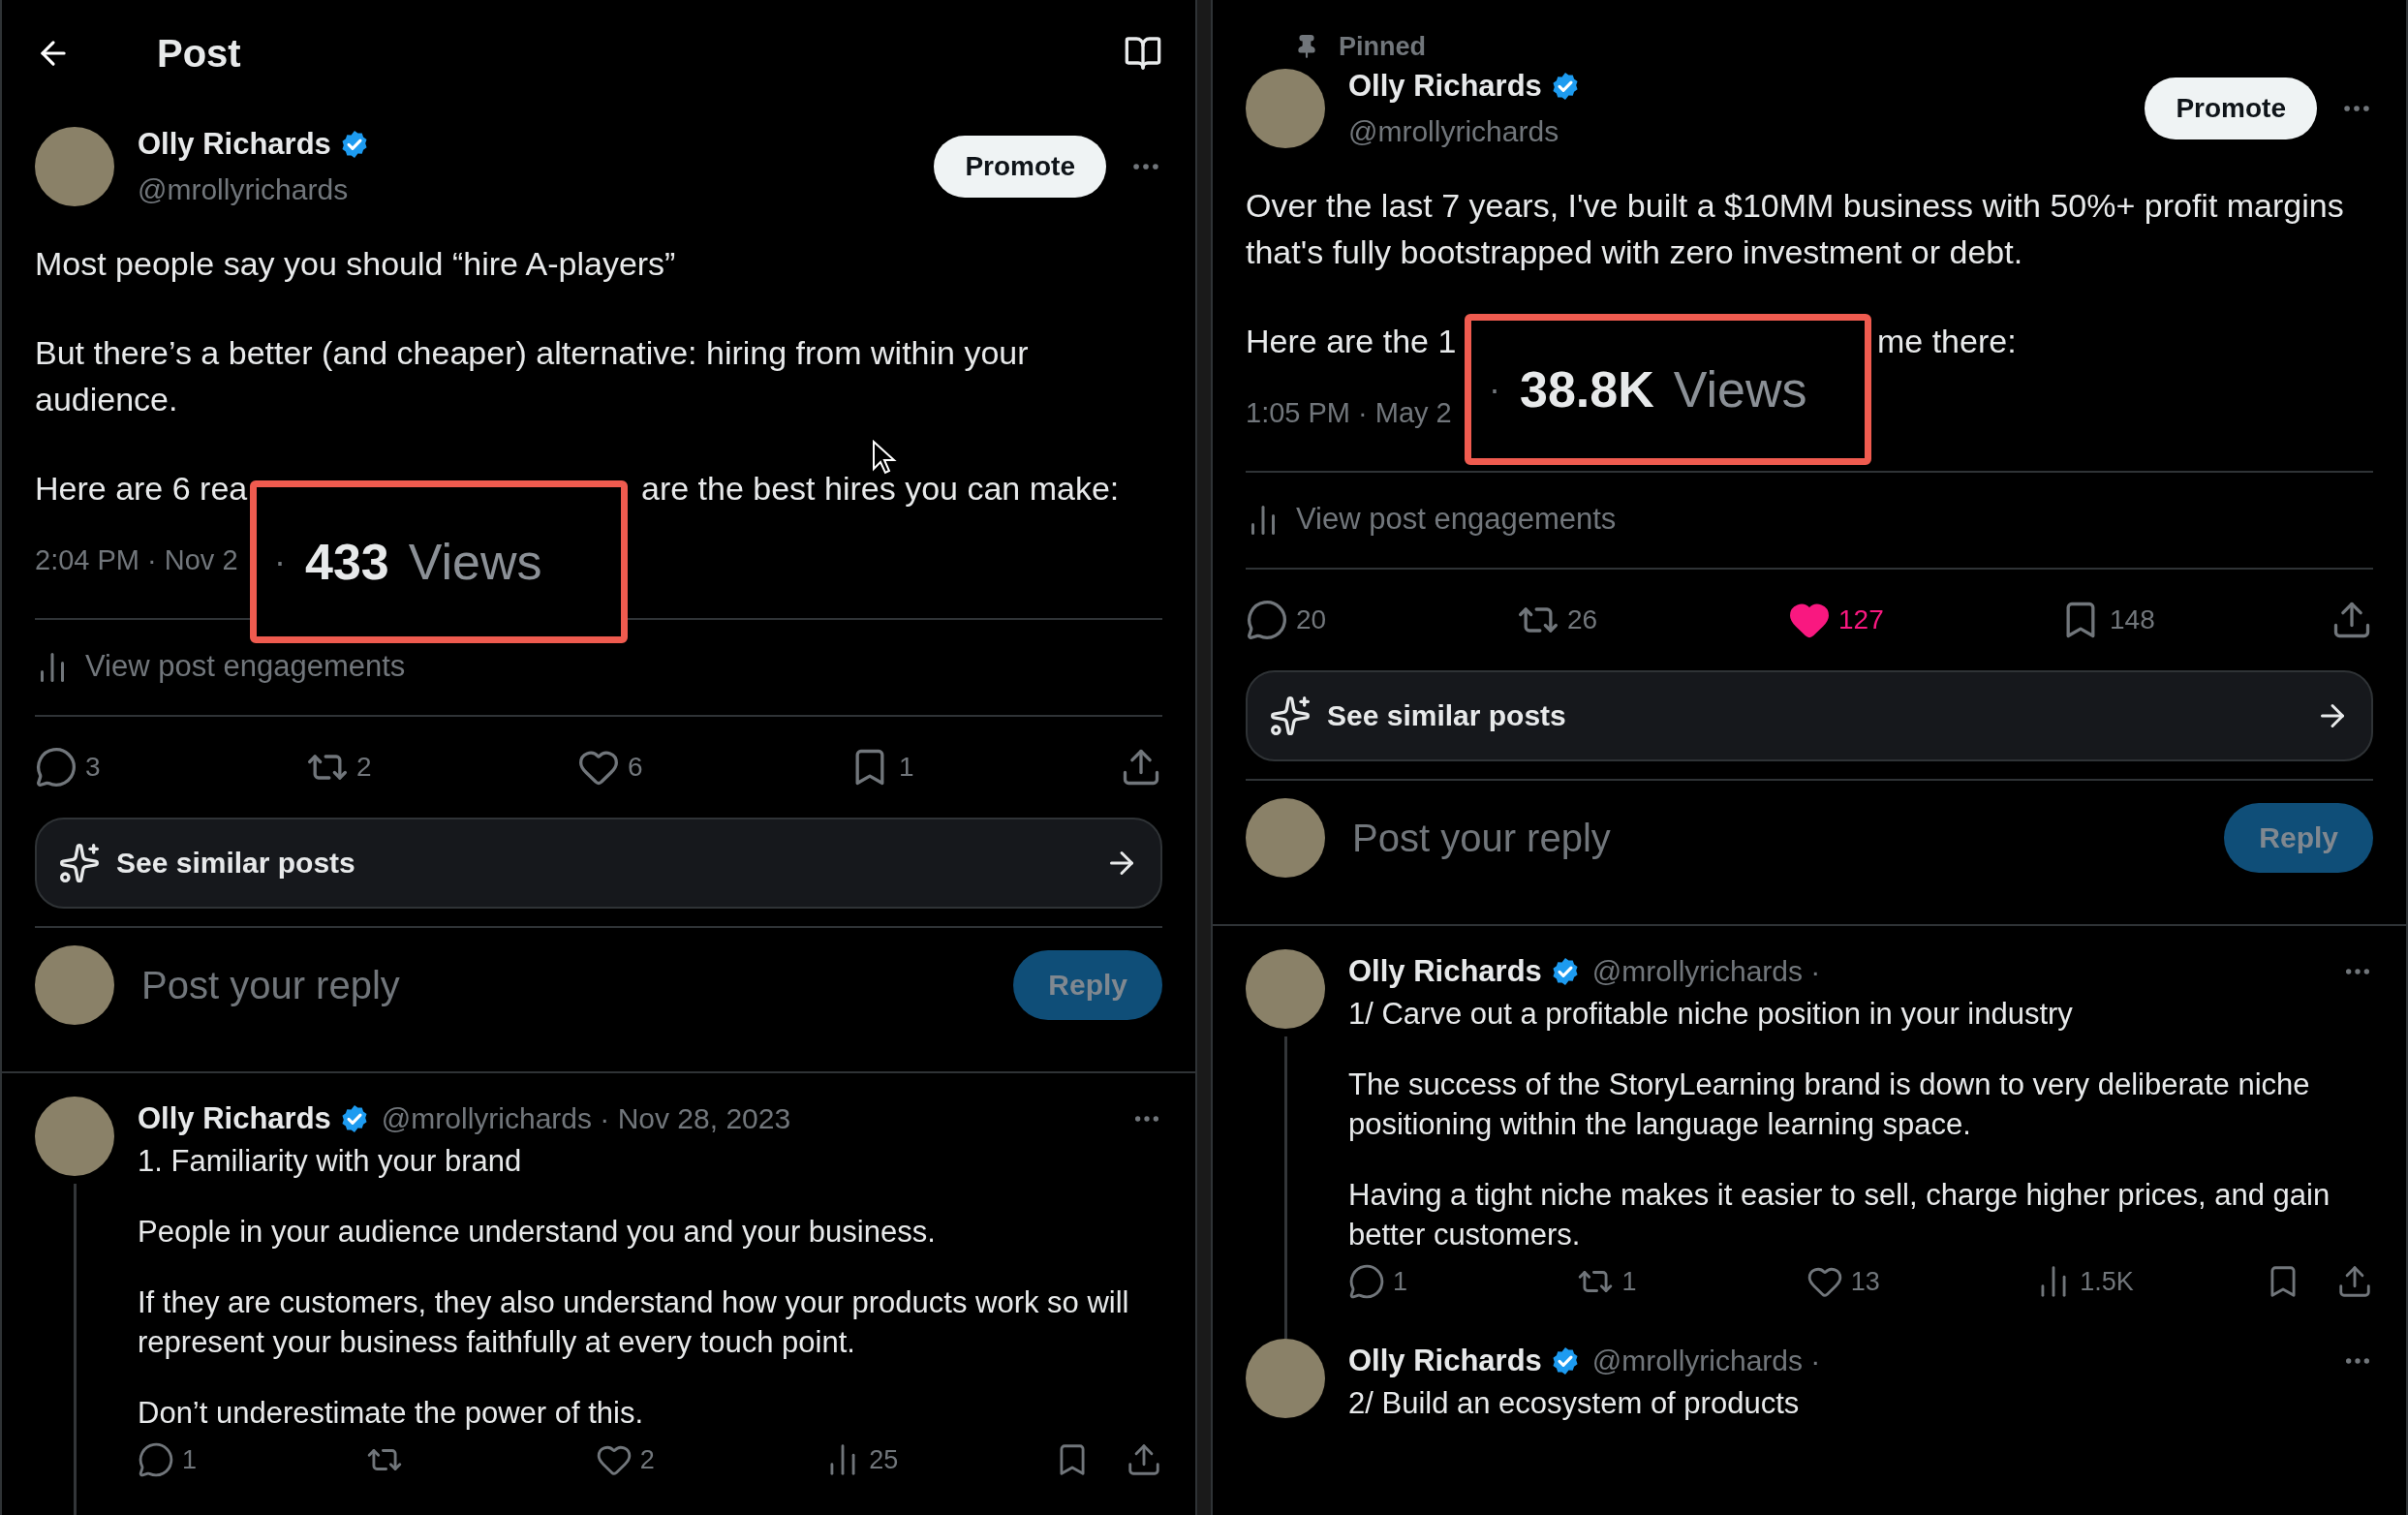 Image resolution: width=2408 pixels, height=1515 pixels. Describe the element at coordinates (532, 376) in the screenshot. I see `post-text: But there’s a better (and cheaper) alternative: hiring from within your audience.` at that location.